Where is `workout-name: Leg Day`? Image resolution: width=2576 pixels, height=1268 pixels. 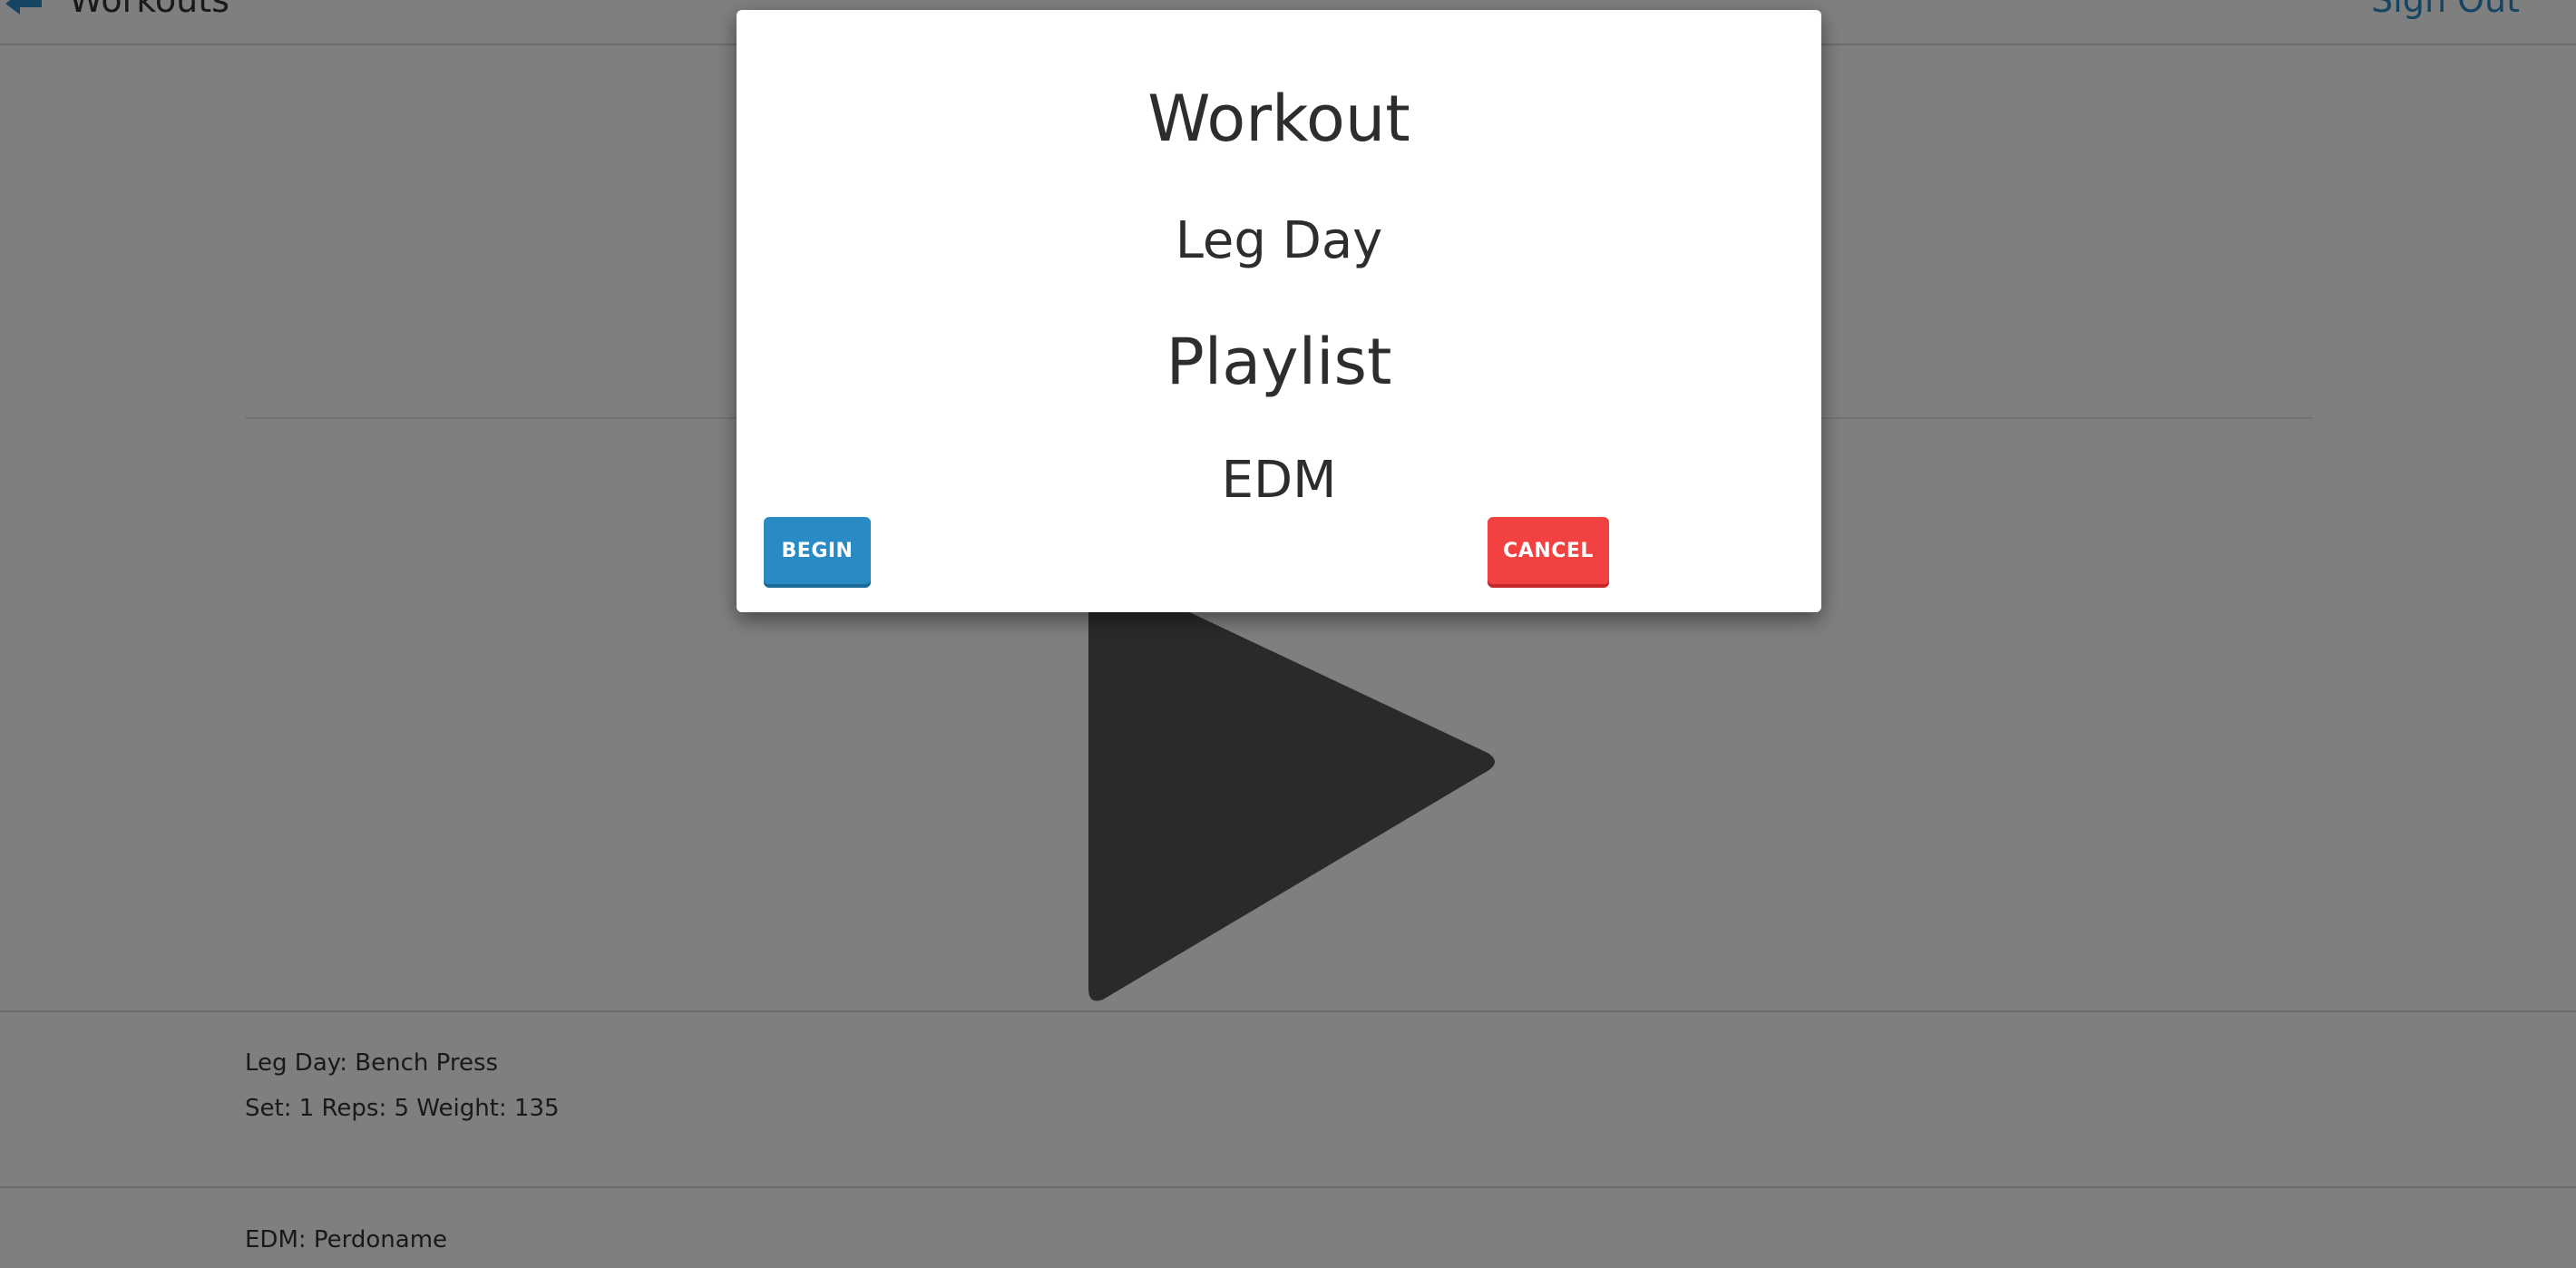
workout-name: Leg Day is located at coordinates (1279, 241).